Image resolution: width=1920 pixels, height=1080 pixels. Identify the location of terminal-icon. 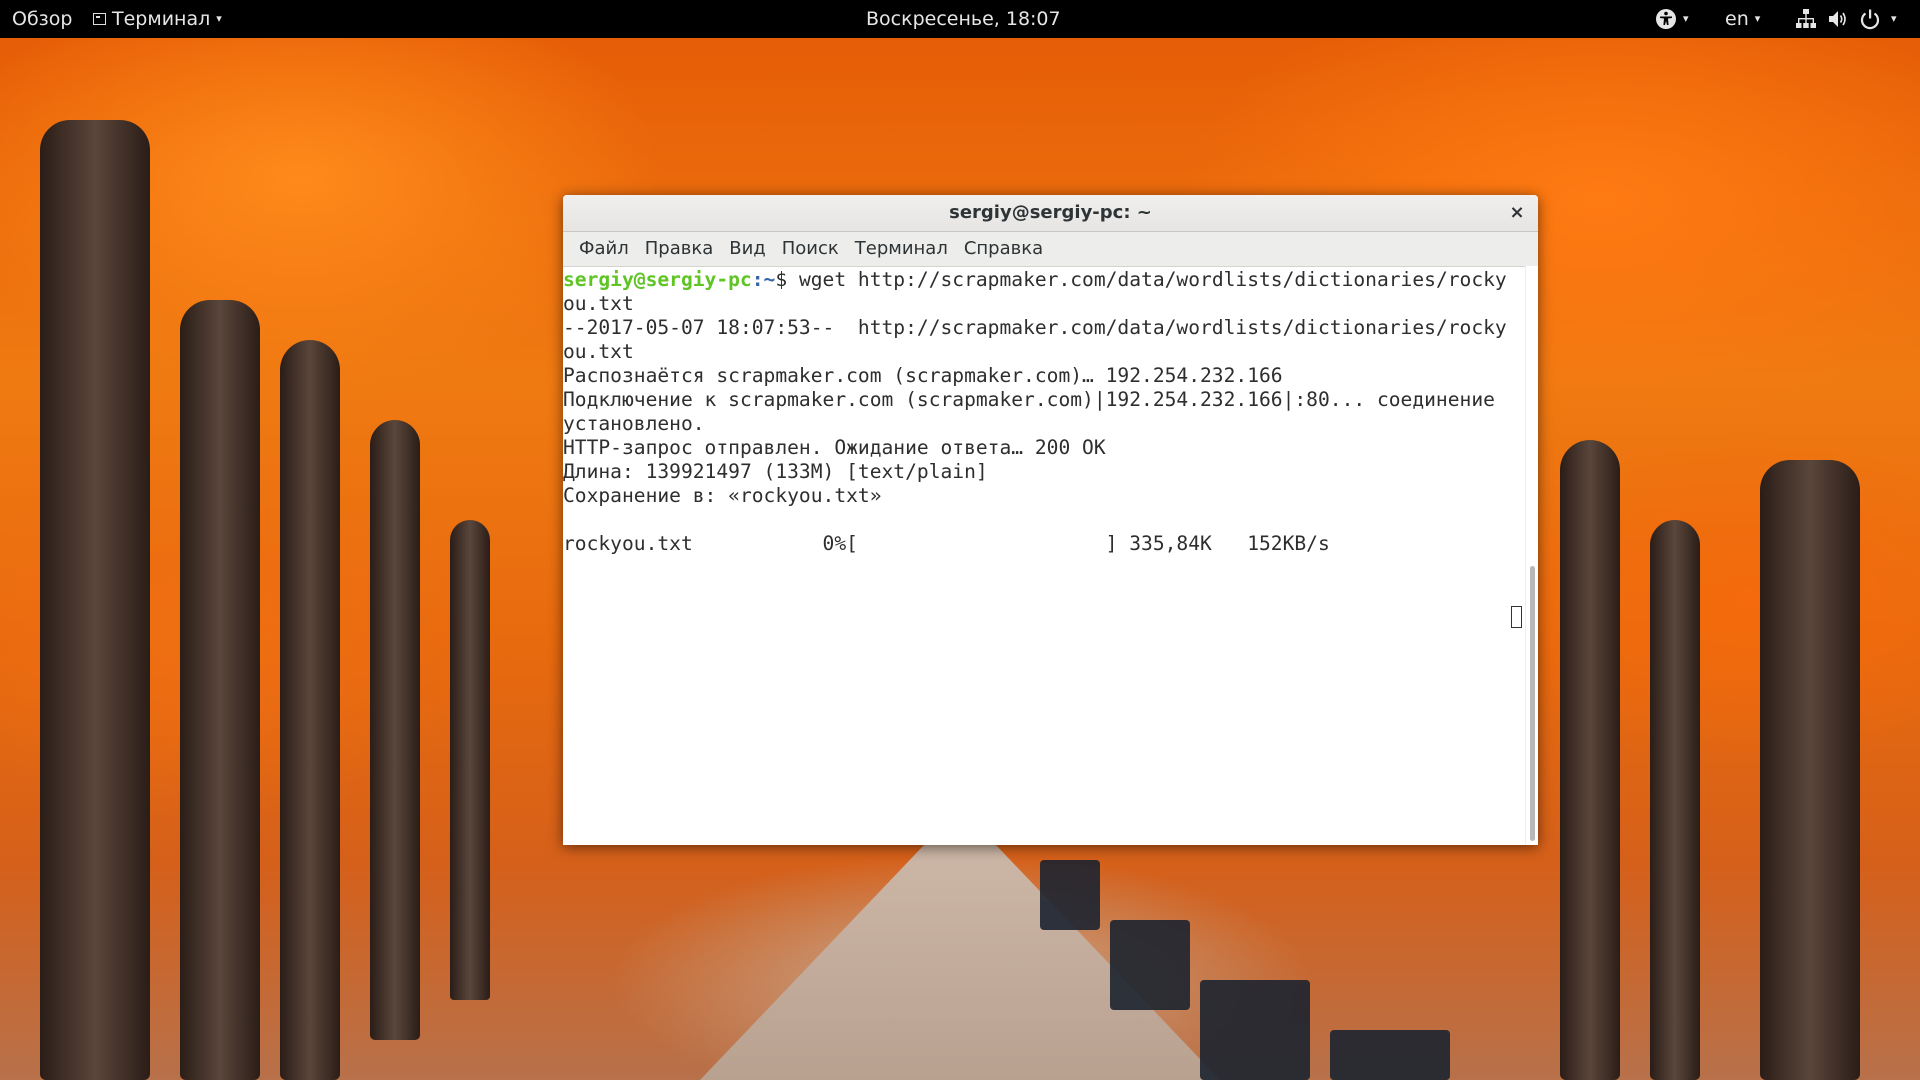
(99, 19).